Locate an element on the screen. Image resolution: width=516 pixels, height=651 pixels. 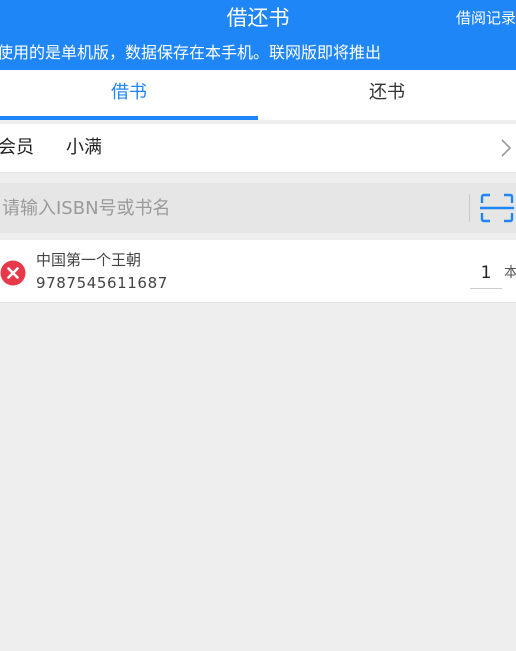
delete-icon is located at coordinates (13, 273).